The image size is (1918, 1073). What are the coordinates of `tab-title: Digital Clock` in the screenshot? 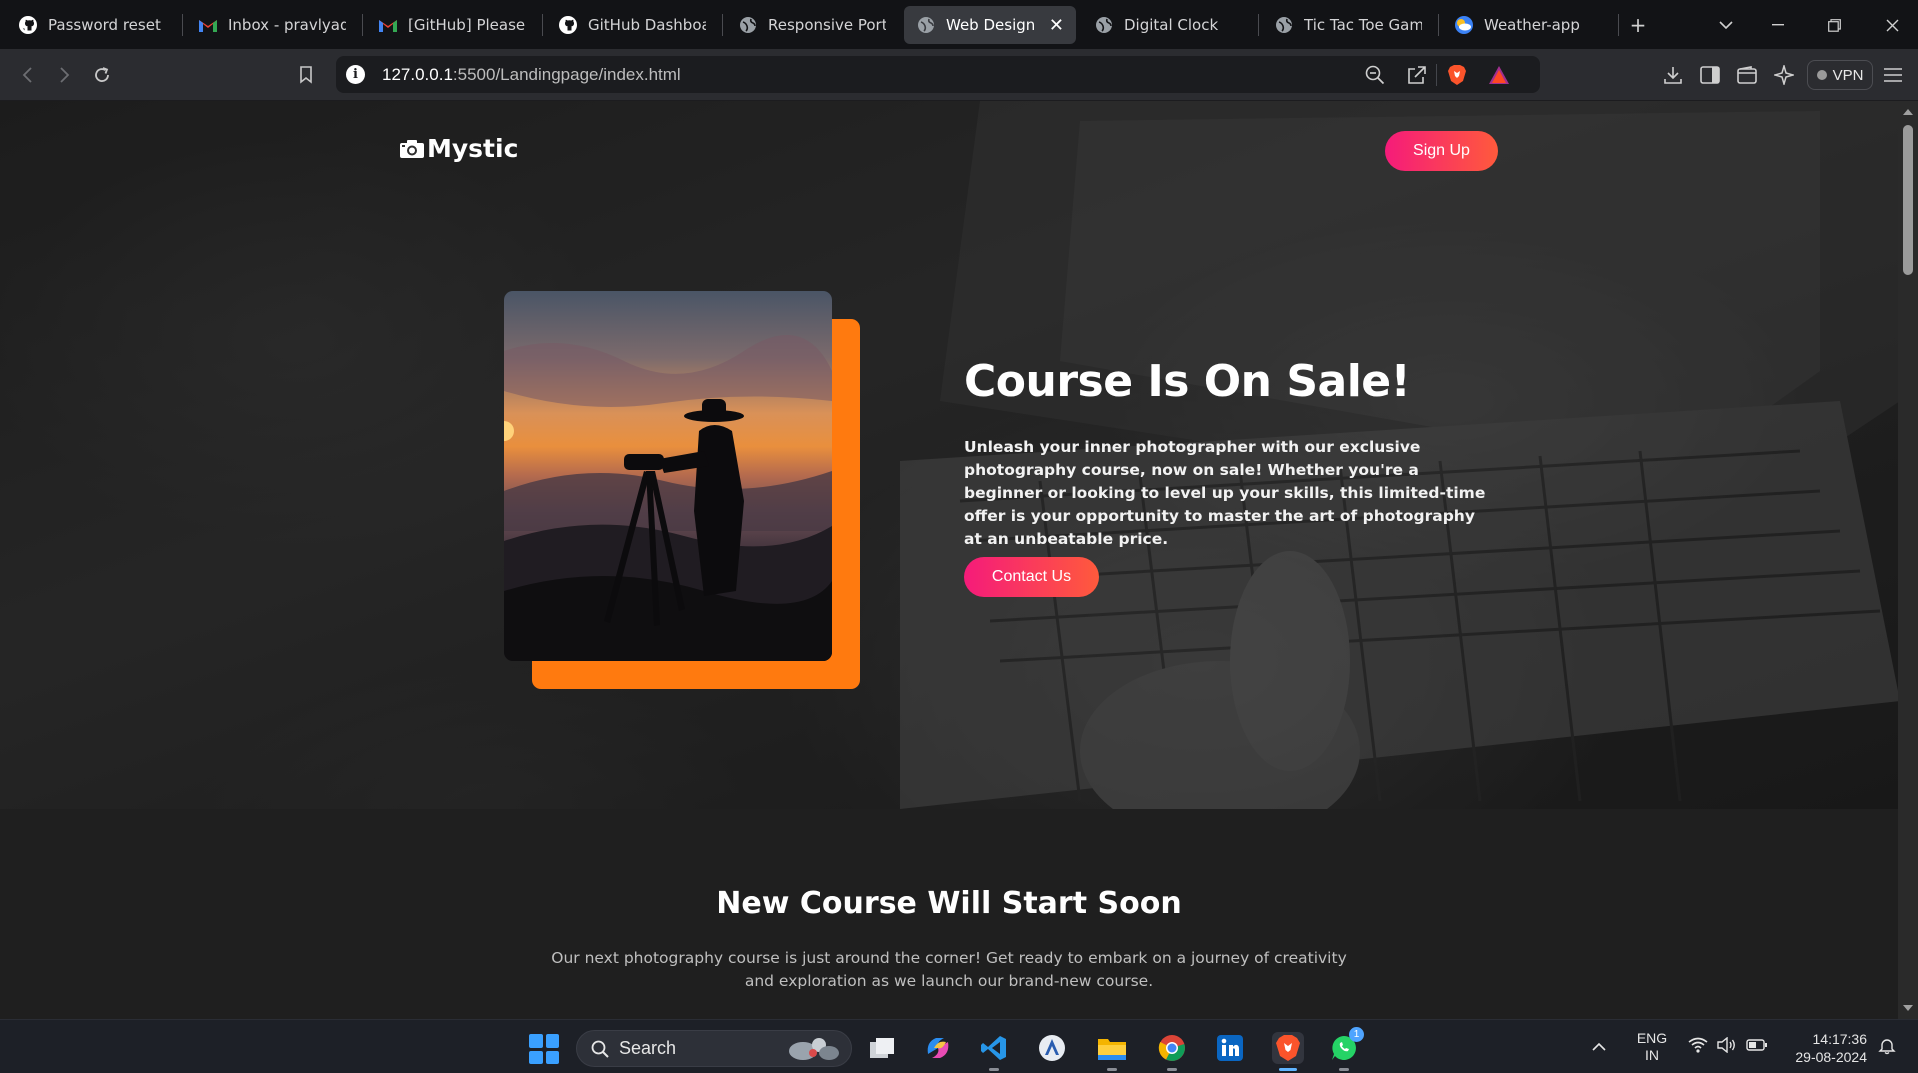 It's located at (1171, 25).